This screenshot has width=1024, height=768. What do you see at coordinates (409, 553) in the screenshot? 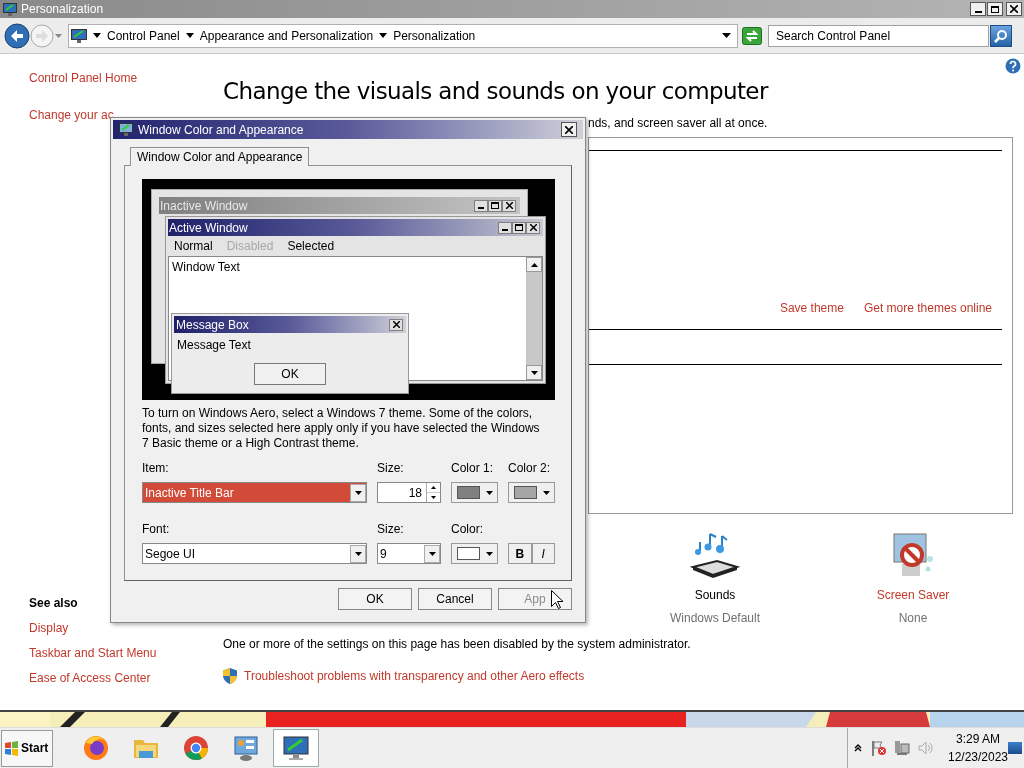
I see `font-size-dropdown: 9` at bounding box center [409, 553].